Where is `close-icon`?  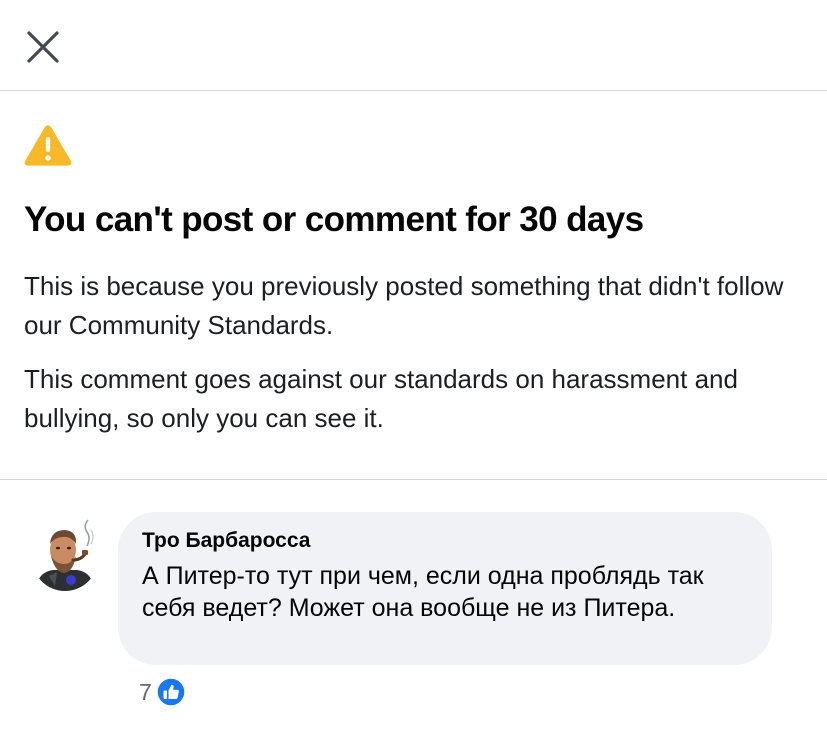
close-icon is located at coordinates (43, 47).